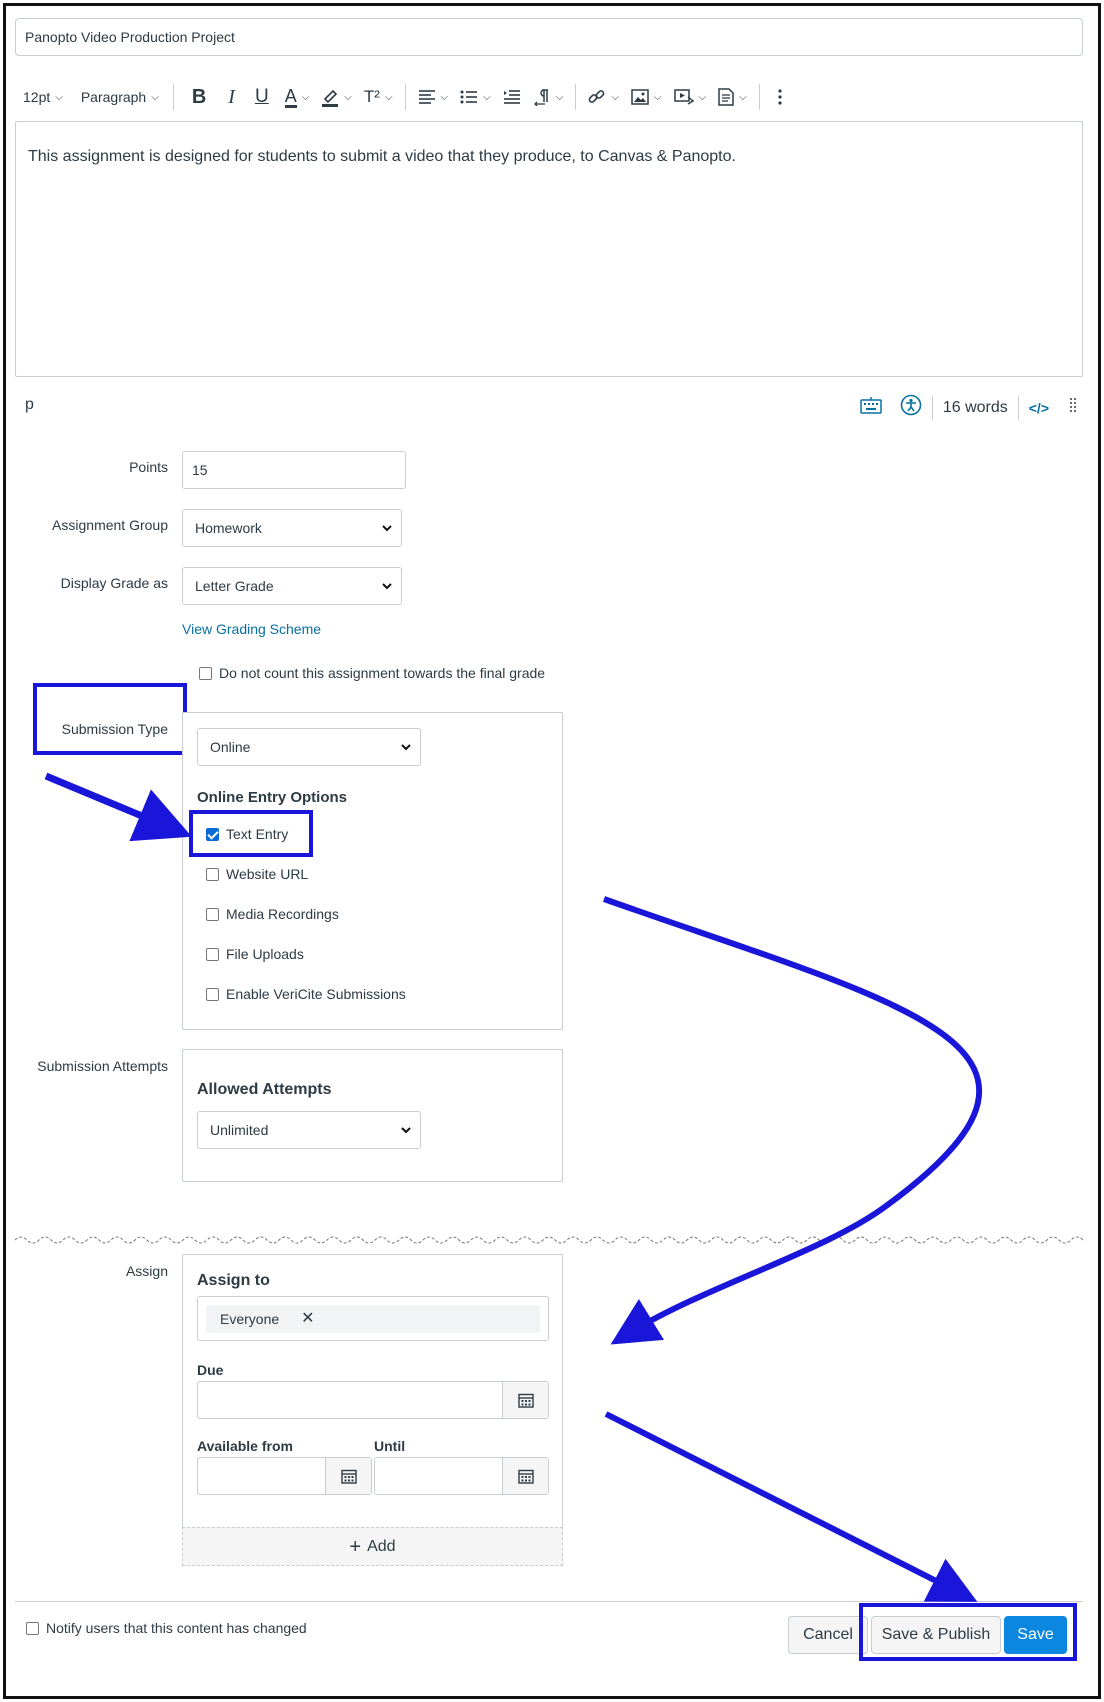  I want to click on bold-button: B, so click(199, 97).